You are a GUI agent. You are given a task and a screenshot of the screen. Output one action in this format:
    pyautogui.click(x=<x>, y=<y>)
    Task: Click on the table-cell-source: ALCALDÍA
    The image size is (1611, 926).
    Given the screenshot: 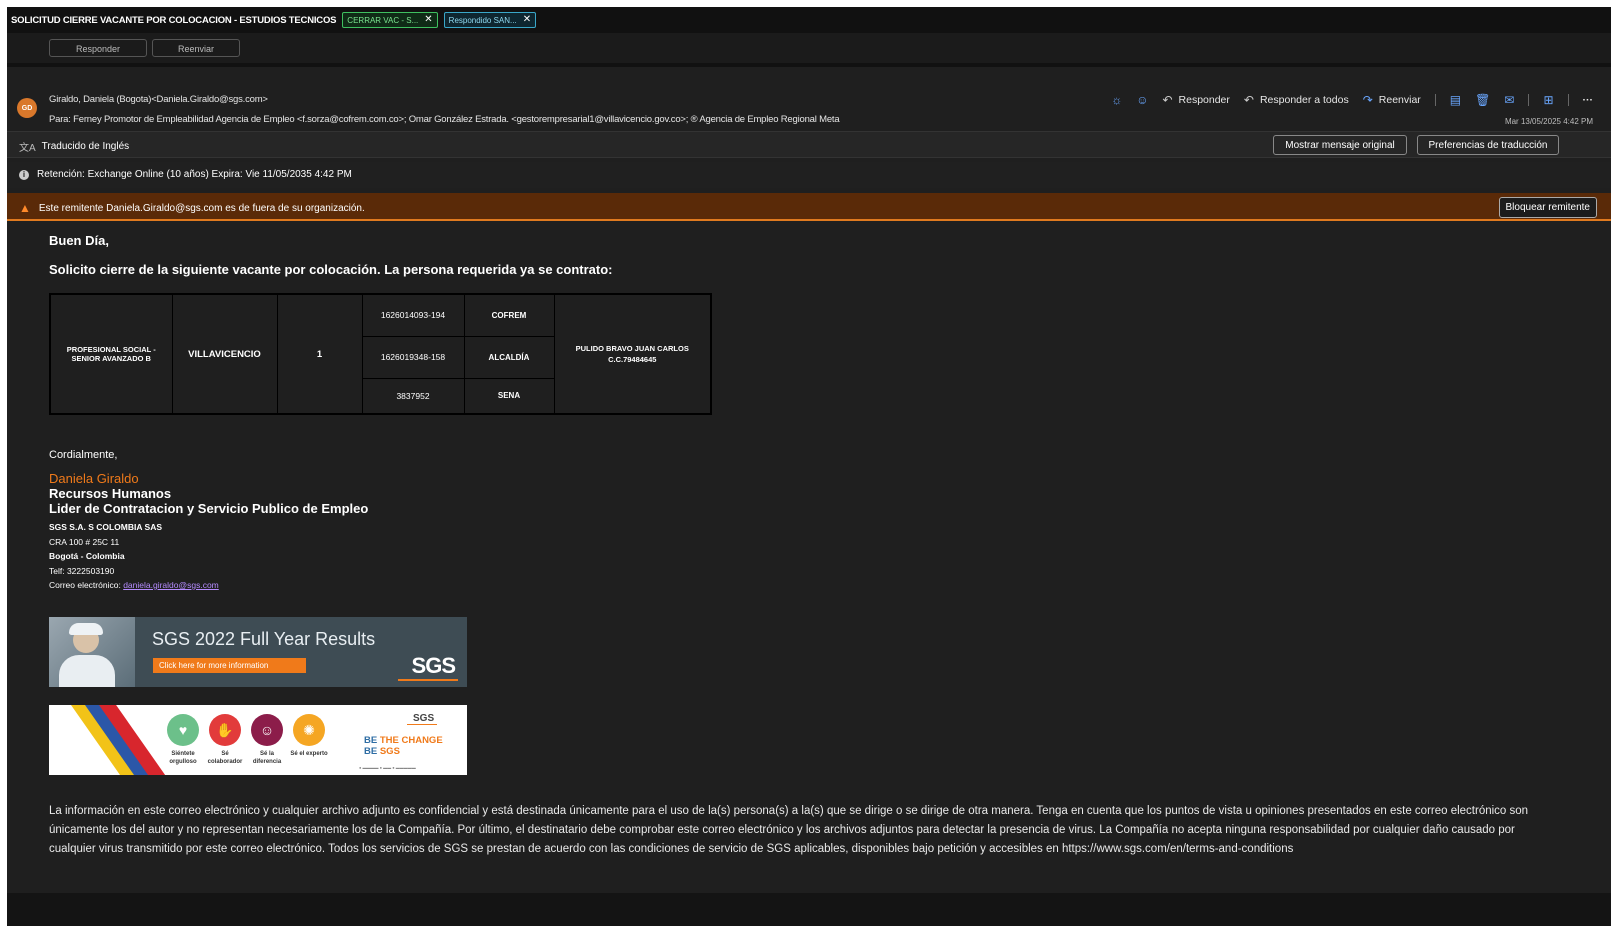 What is the action you would take?
    pyautogui.click(x=509, y=357)
    